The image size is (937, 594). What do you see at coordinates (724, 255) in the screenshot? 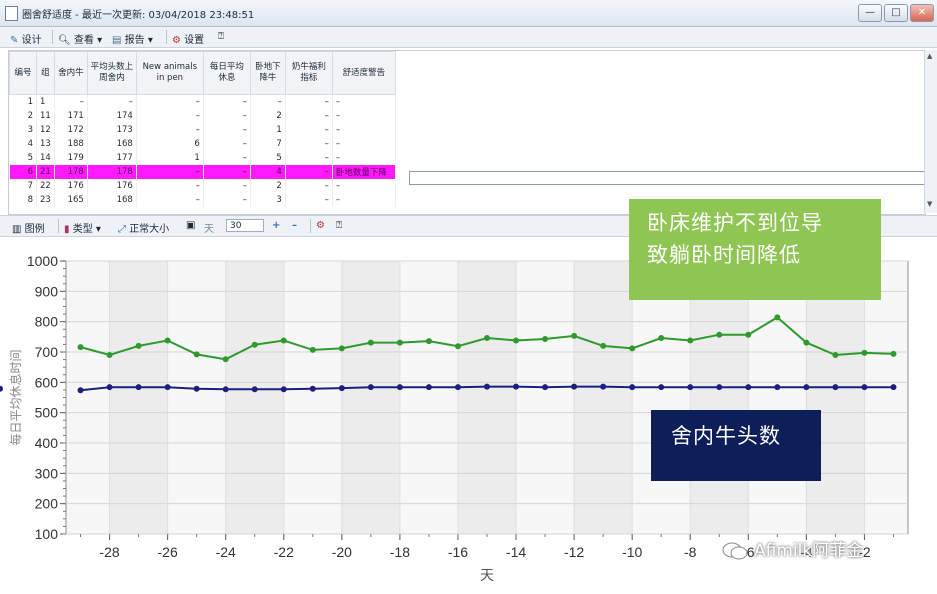
I see `green-annotation-line2: 致躺卧时间降低` at bounding box center [724, 255].